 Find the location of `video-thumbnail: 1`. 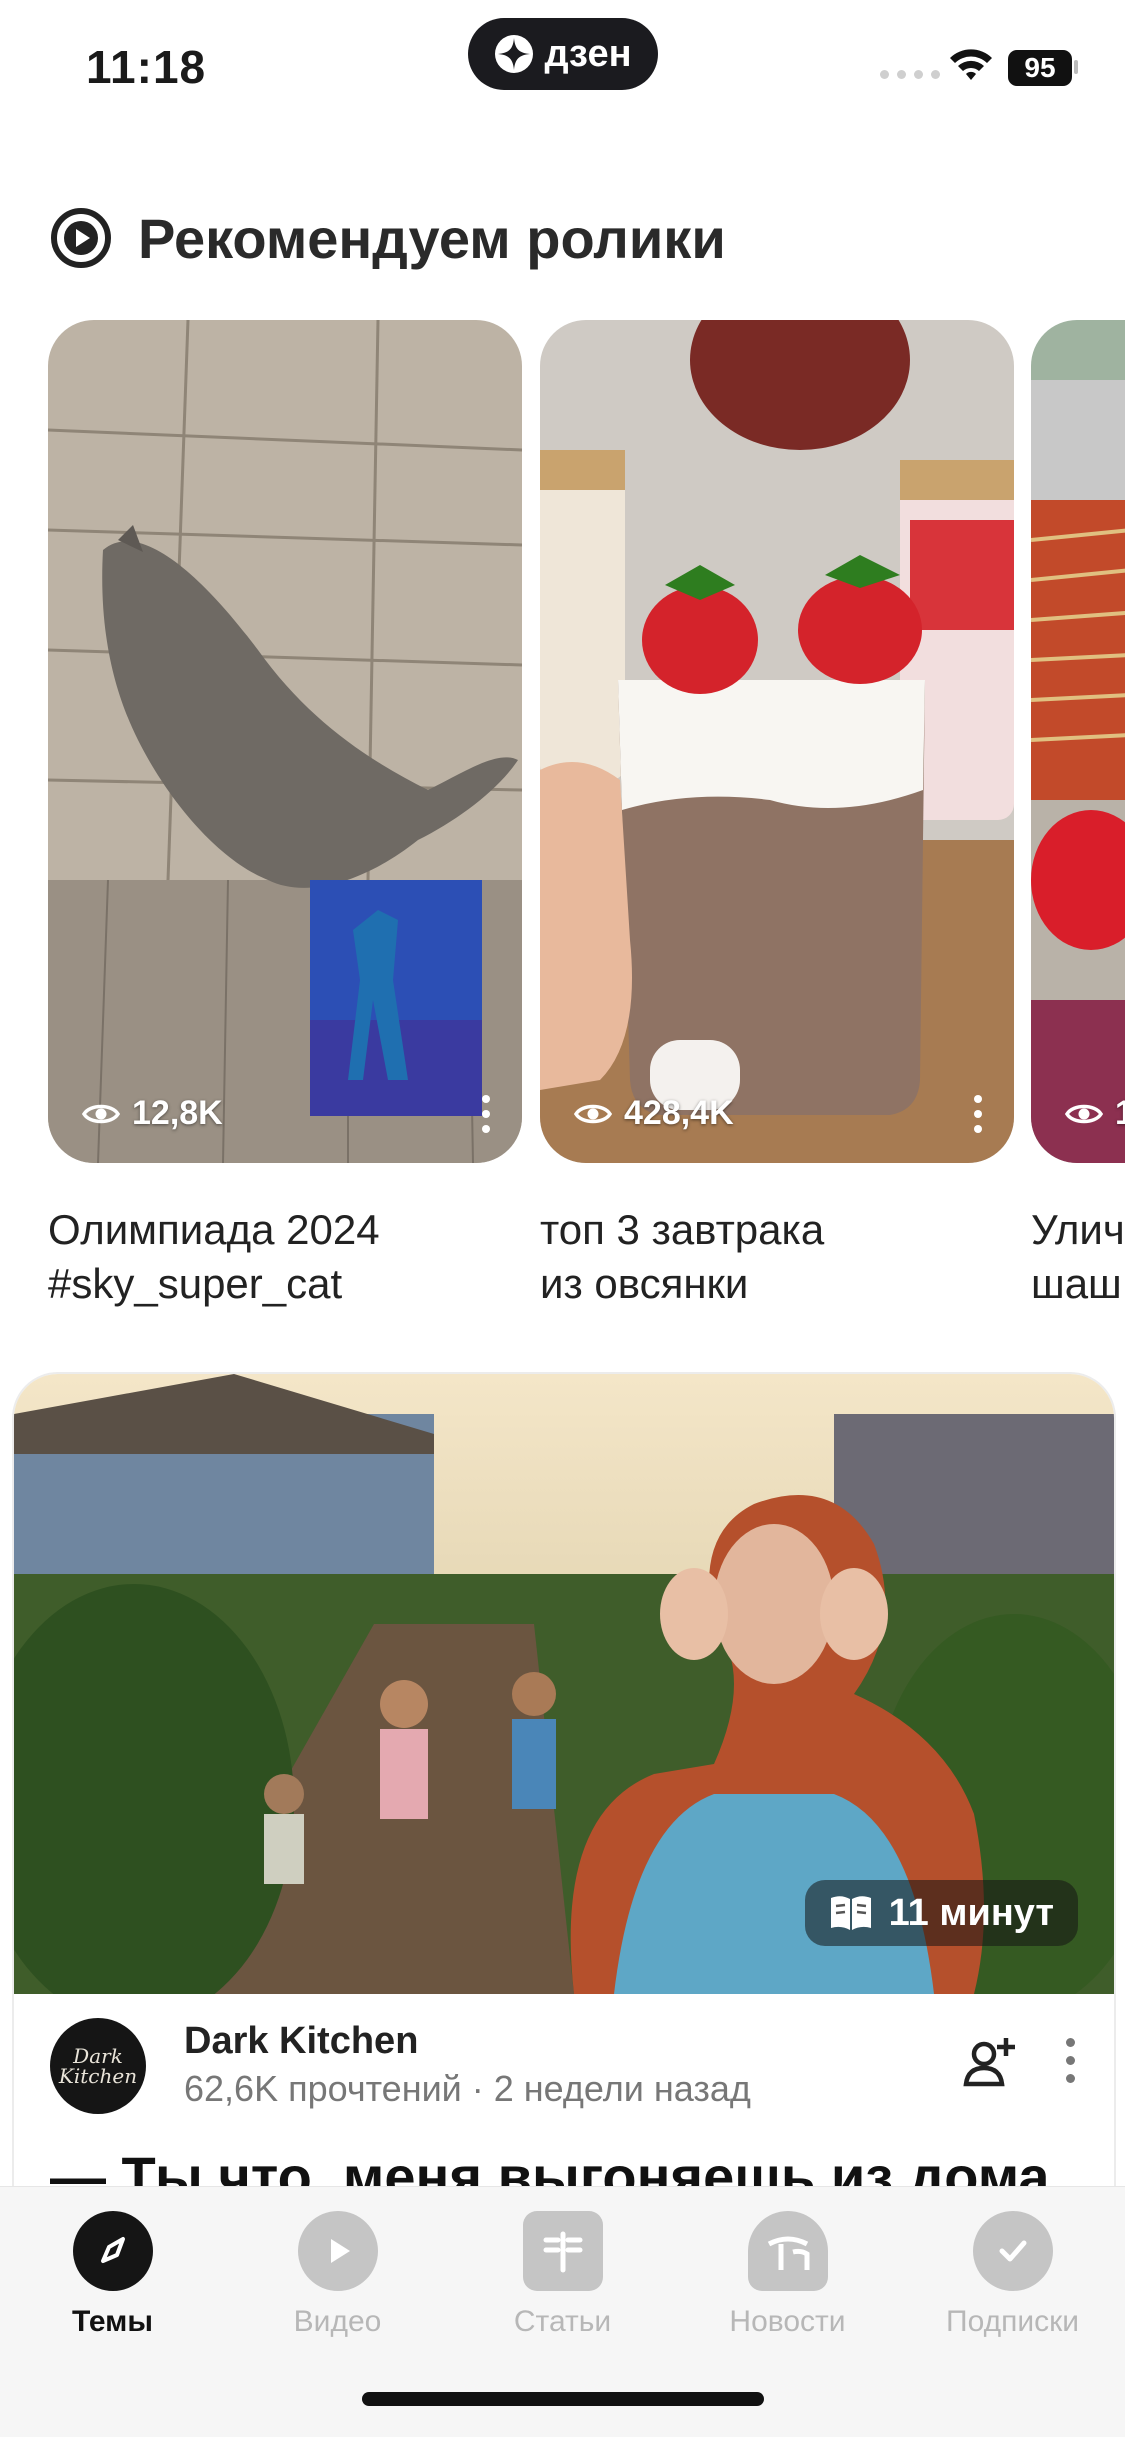

video-thumbnail: 1 is located at coordinates (1078, 741).